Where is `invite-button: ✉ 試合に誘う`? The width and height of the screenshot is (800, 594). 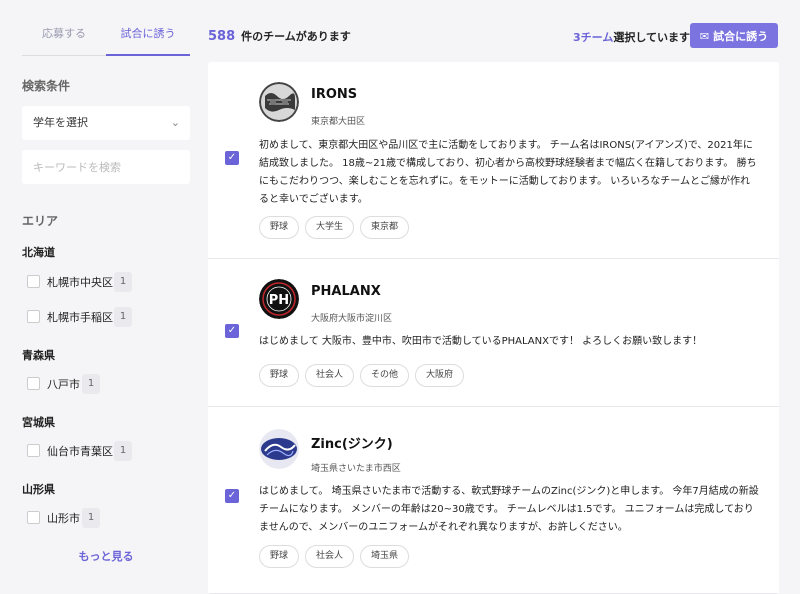
invite-button: ✉ 試合に誘う is located at coordinates (734, 35).